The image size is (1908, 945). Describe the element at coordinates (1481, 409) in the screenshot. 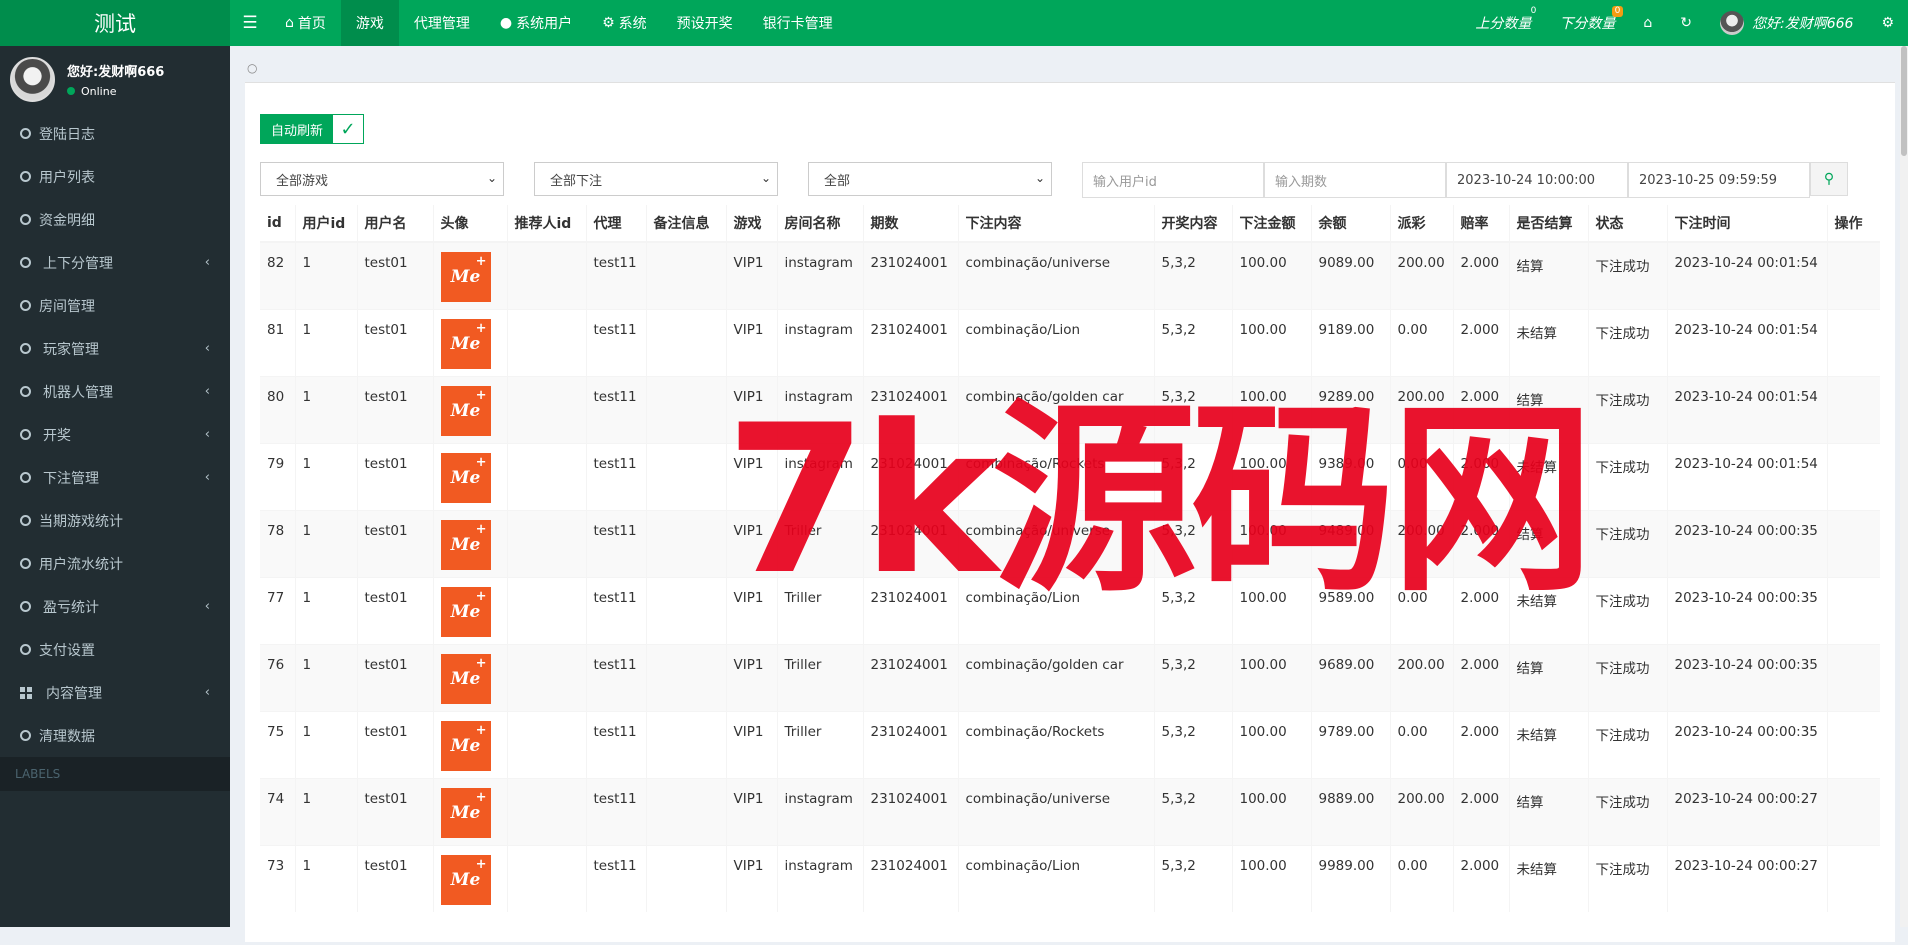

I see `cell-odds: 2.000` at that location.